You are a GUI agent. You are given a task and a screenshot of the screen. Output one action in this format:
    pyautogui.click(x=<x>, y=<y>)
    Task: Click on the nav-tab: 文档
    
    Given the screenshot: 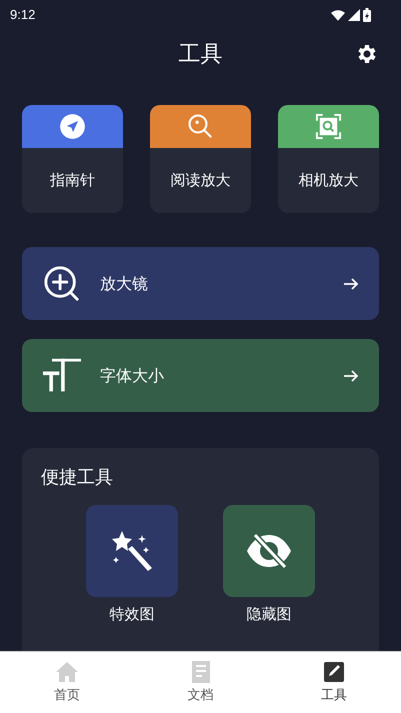 What is the action you would take?
    pyautogui.click(x=201, y=682)
    